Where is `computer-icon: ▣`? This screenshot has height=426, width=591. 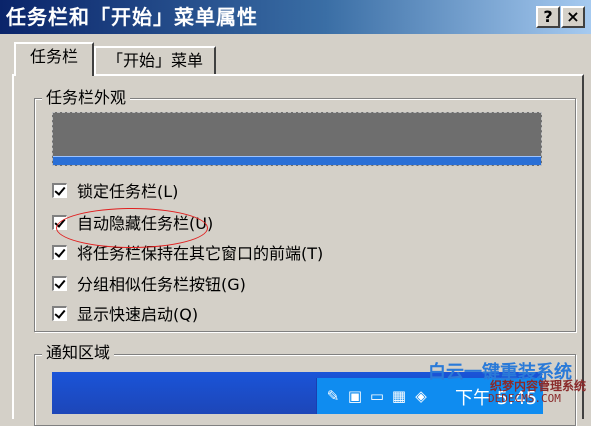
computer-icon: ▣ is located at coordinates (355, 396).